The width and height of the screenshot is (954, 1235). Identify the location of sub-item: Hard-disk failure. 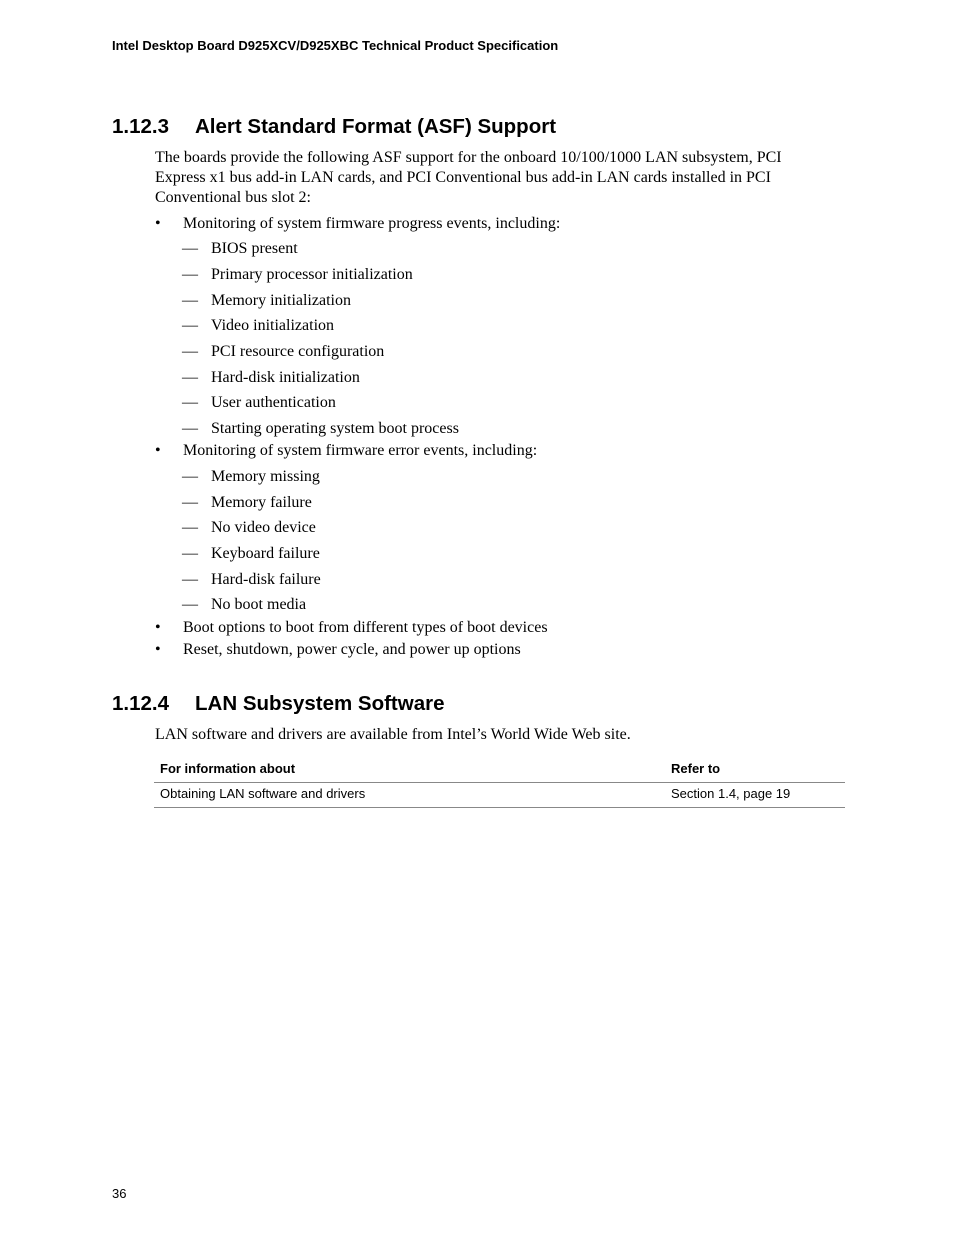
(266, 579).